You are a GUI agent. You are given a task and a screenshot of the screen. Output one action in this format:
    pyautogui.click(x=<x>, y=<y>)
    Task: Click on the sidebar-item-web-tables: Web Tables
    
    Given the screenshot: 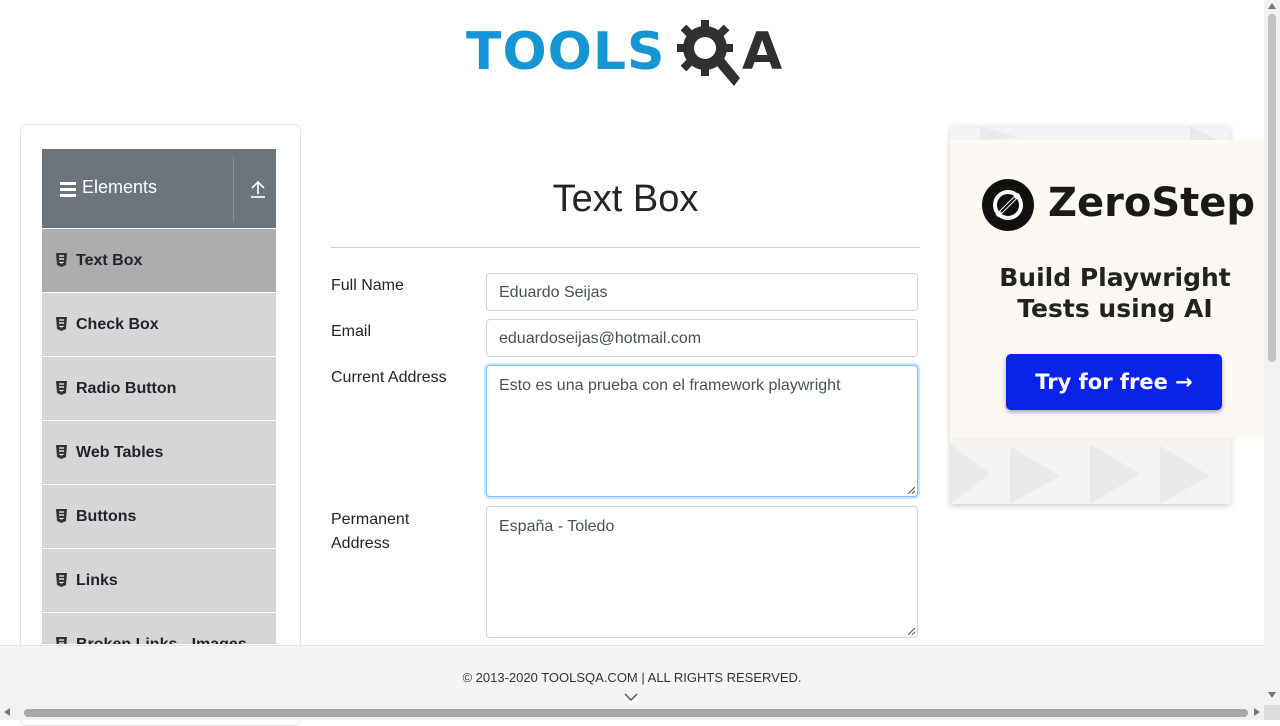 What is the action you would take?
    pyautogui.click(x=159, y=452)
    